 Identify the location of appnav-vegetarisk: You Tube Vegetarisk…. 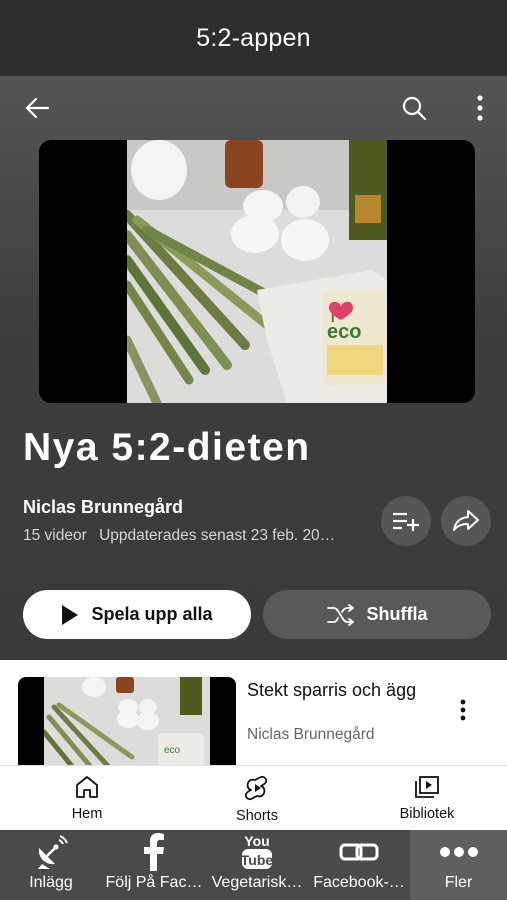
(257, 865).